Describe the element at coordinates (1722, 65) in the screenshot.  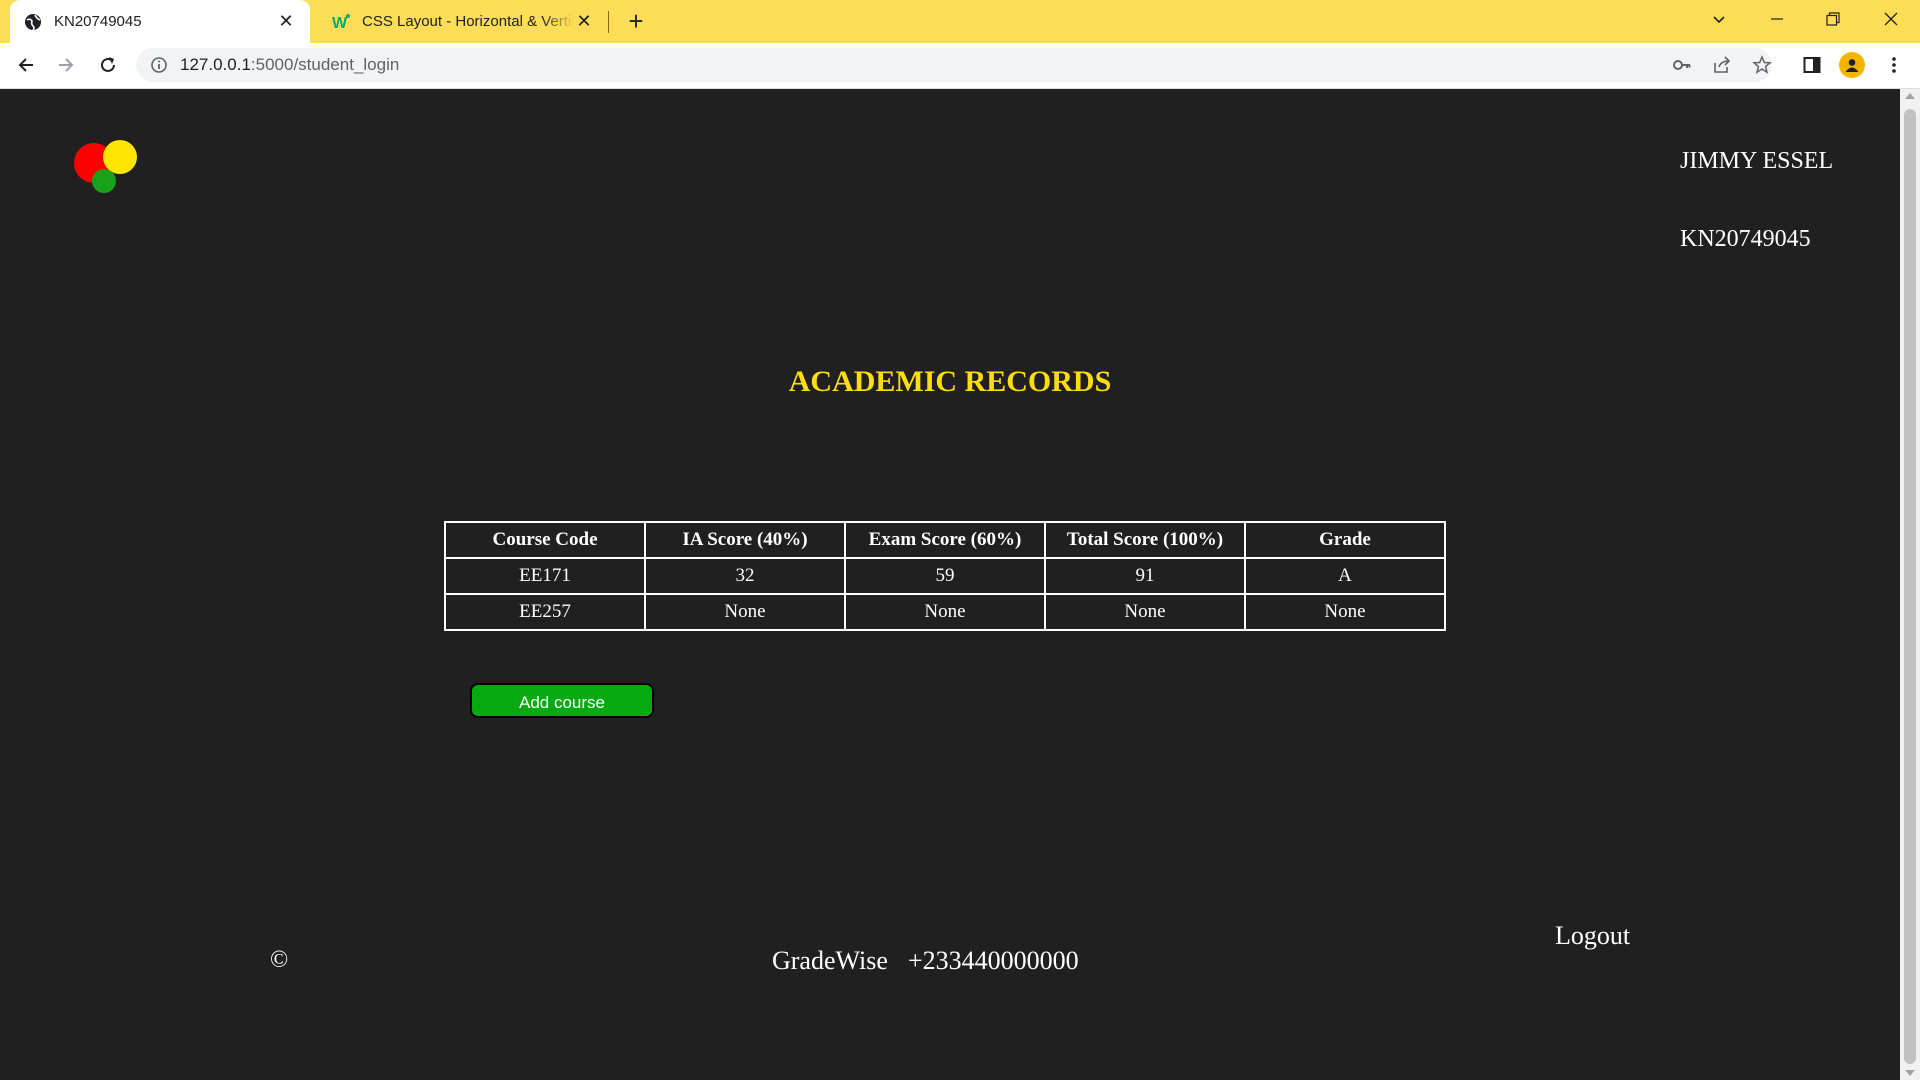
I see `share-icon` at that location.